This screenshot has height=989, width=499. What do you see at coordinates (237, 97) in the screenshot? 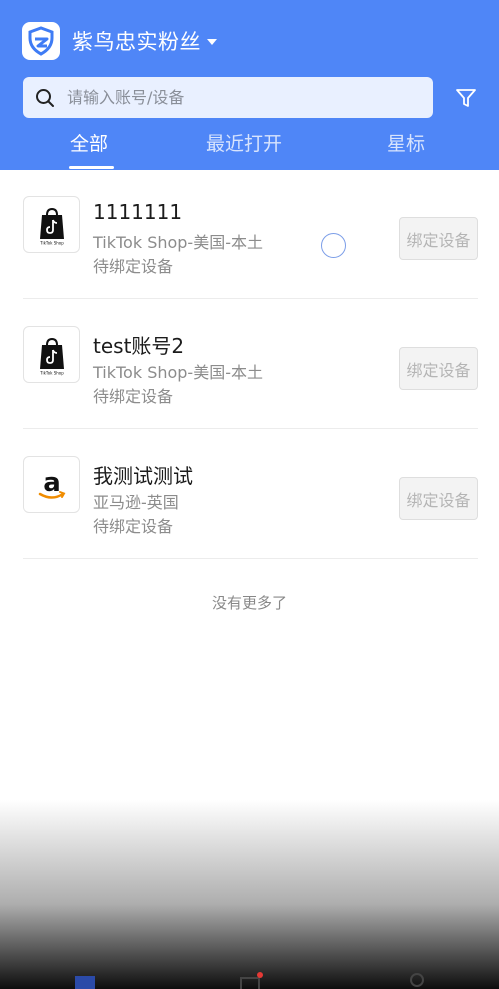
I see `search-input` at bounding box center [237, 97].